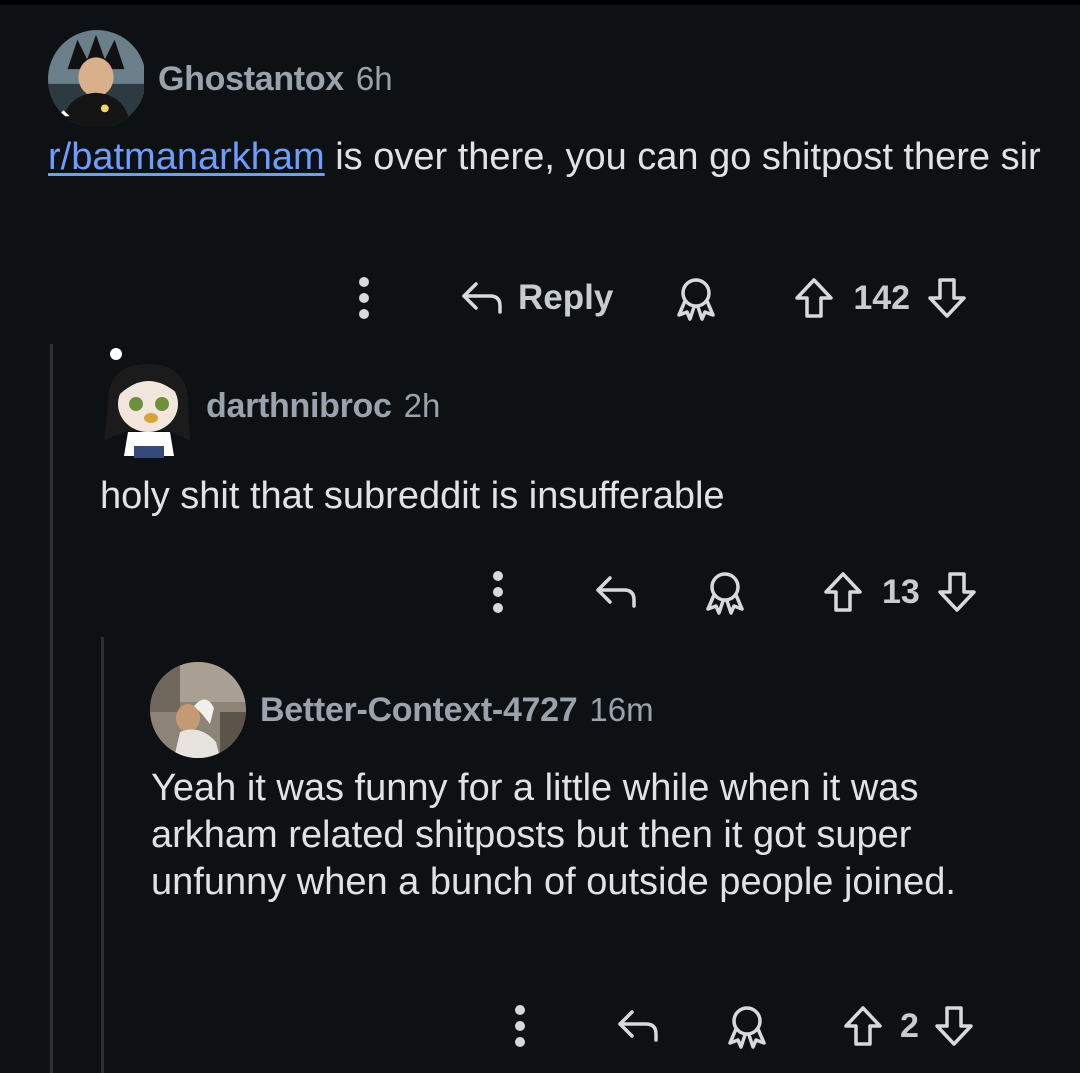 This screenshot has width=1080, height=1073. I want to click on subreddit-link: r/batmanarkham, so click(186, 157).